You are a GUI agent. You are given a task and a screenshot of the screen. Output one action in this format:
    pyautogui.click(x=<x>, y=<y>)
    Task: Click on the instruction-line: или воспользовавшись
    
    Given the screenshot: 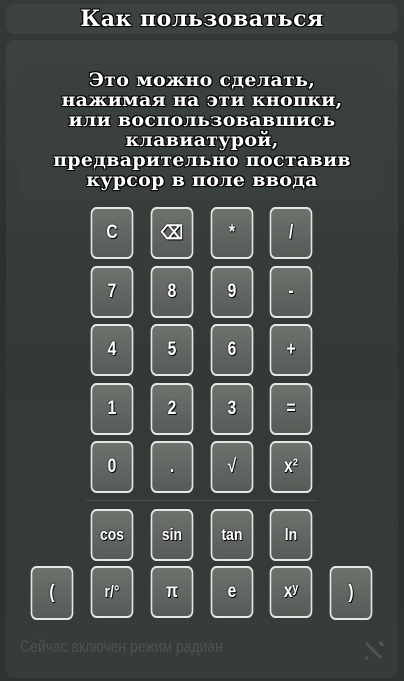 What is the action you would take?
    pyautogui.click(x=202, y=120)
    